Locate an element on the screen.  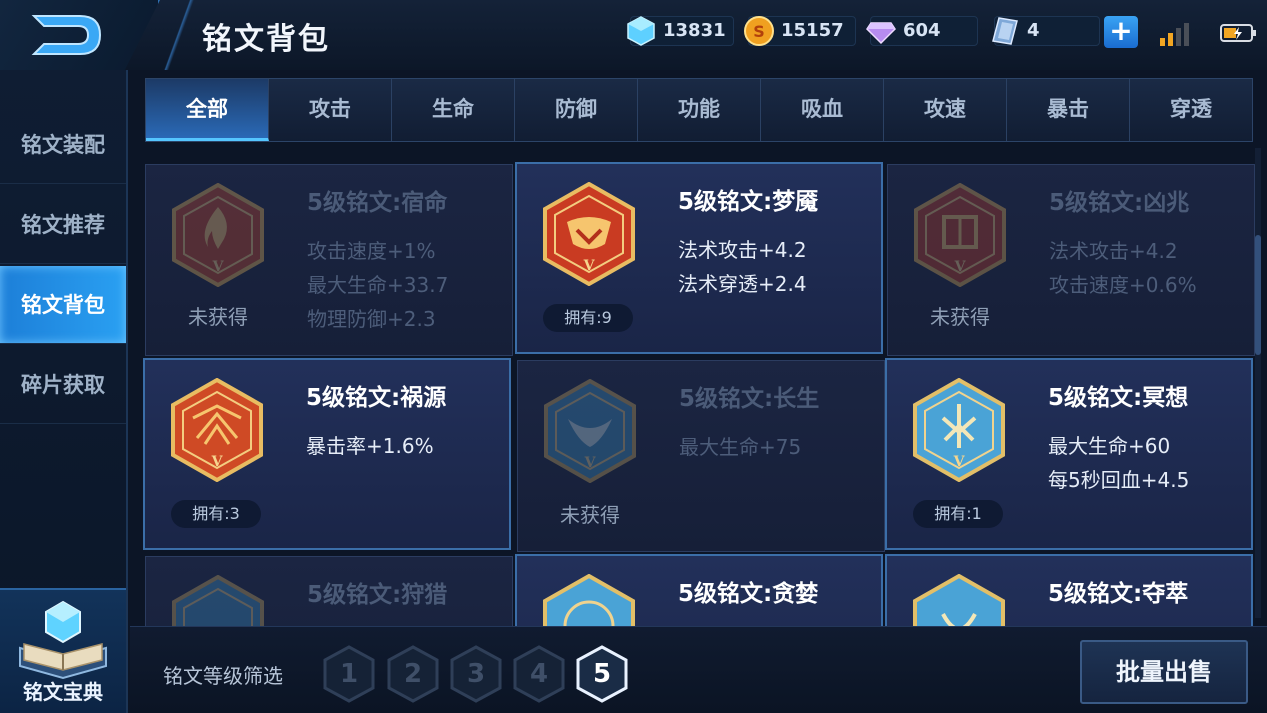
gold-balance: S 15157 is located at coordinates (800, 31).